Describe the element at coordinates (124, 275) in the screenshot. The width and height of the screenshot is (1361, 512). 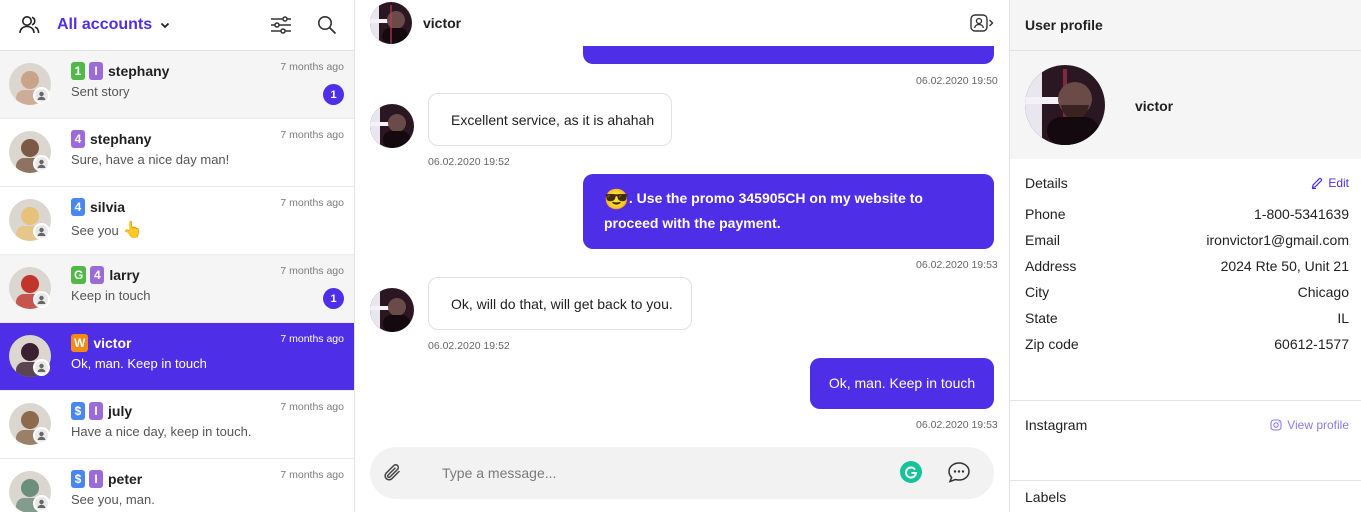
I see `conversation-name: larry` at that location.